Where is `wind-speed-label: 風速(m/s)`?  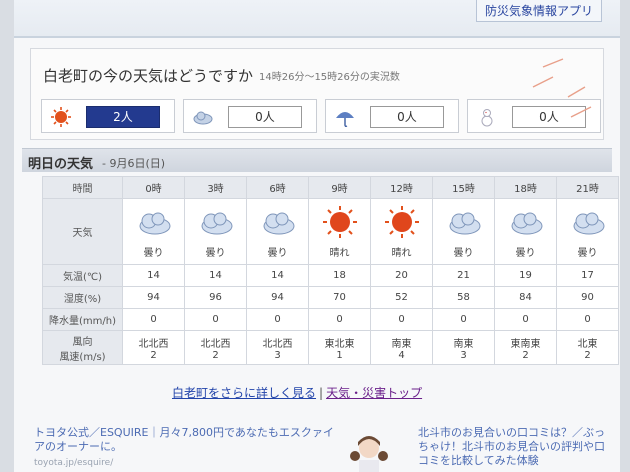
wind-speed-label: 風速(m/s) is located at coordinates (82, 357).